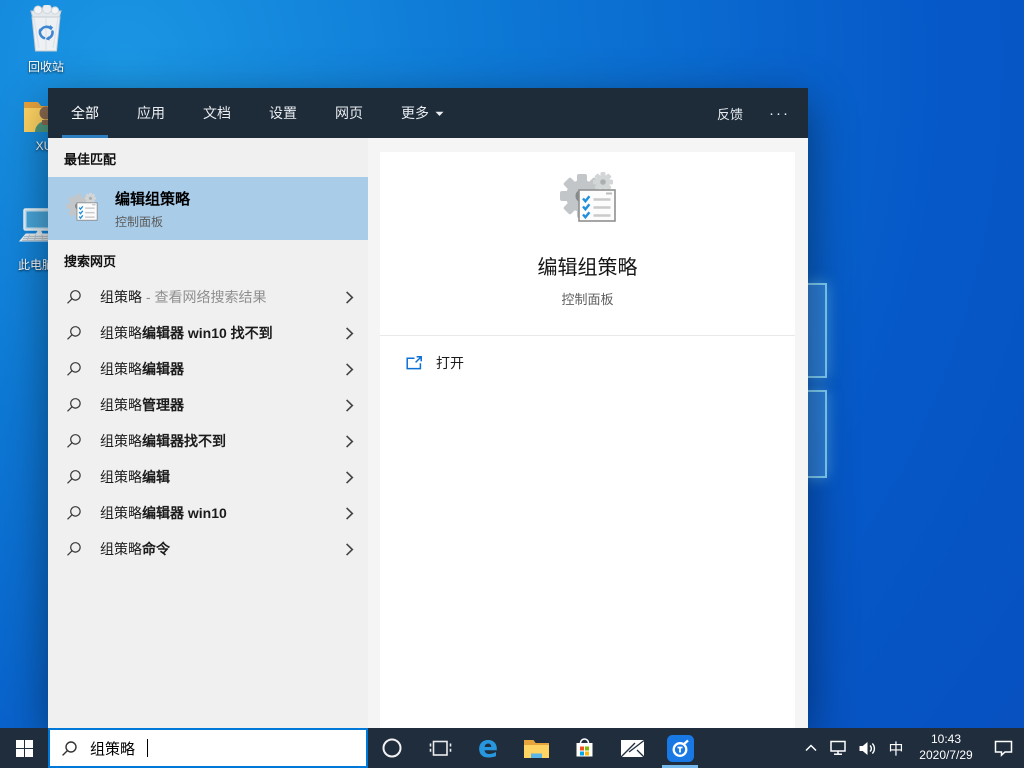 This screenshot has height=768, width=1024. Describe the element at coordinates (730, 113) in the screenshot. I see `feedback-button: 反馈` at that location.